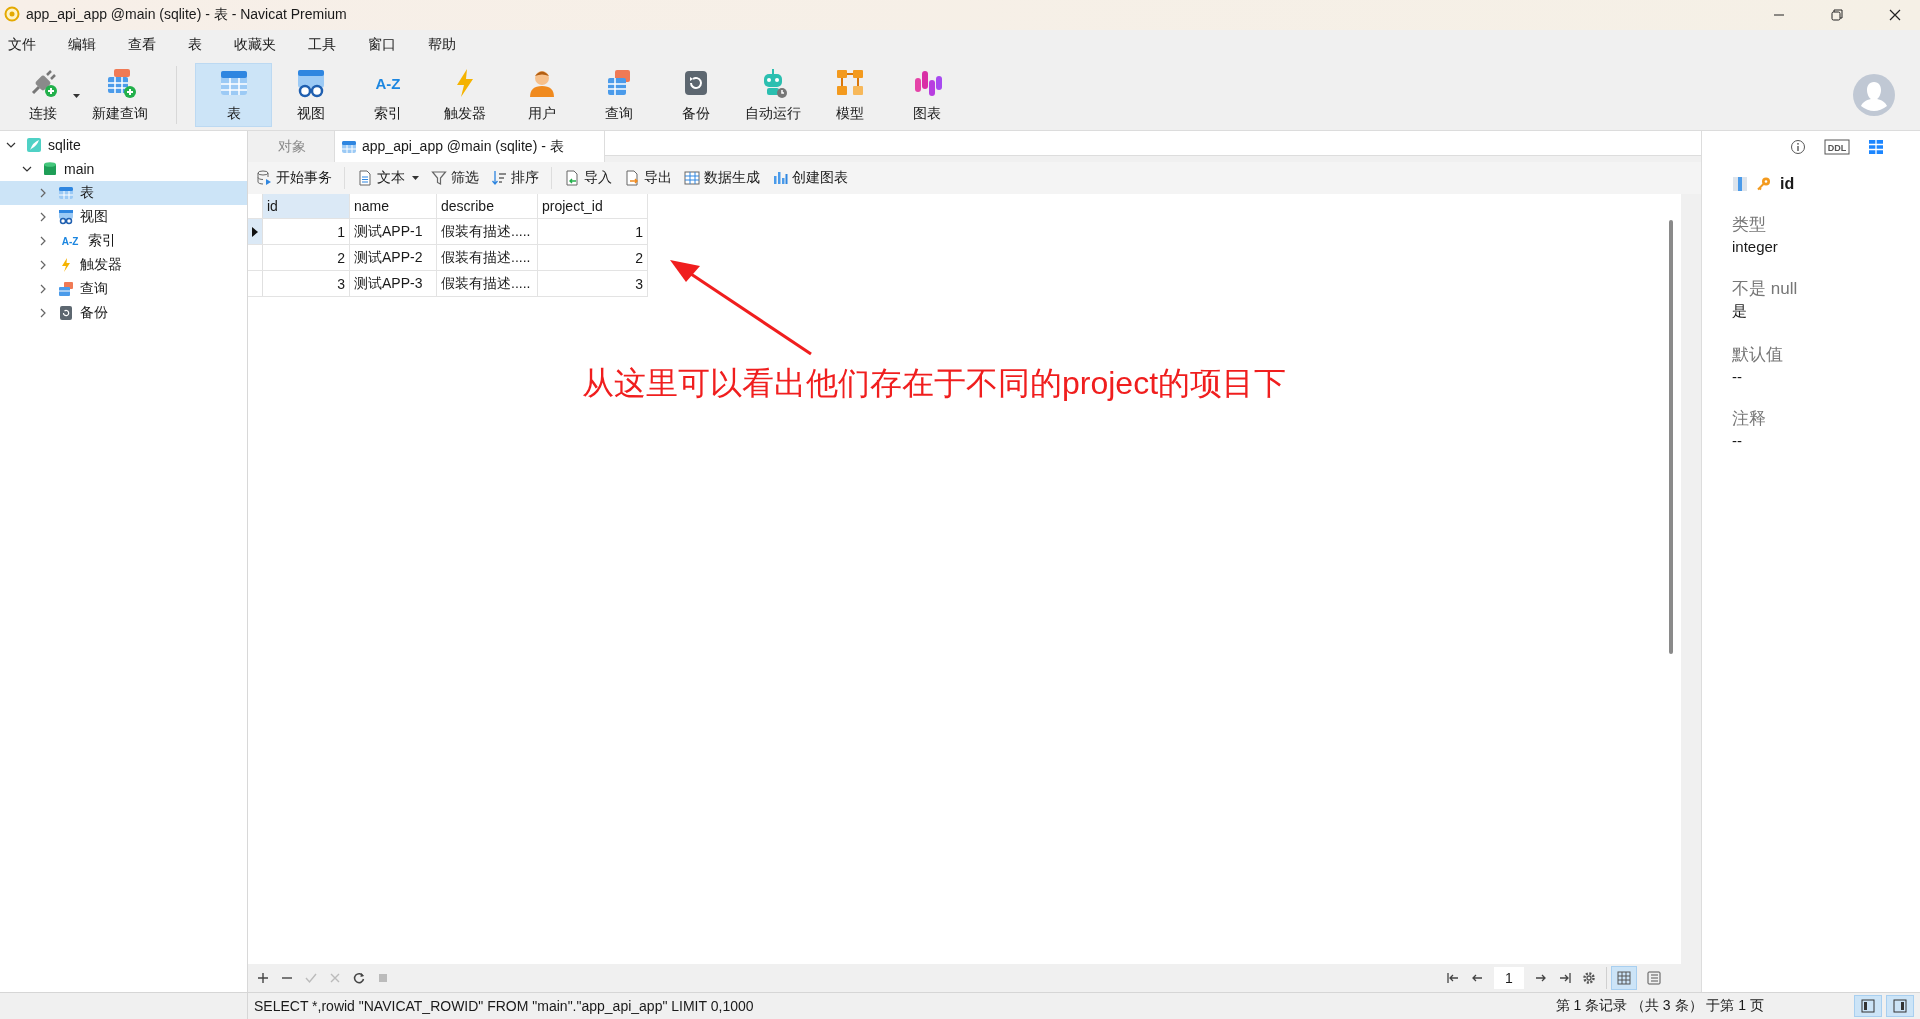  What do you see at coordinates (464, 95) in the screenshot?
I see `toolbar-button: 触发器` at bounding box center [464, 95].